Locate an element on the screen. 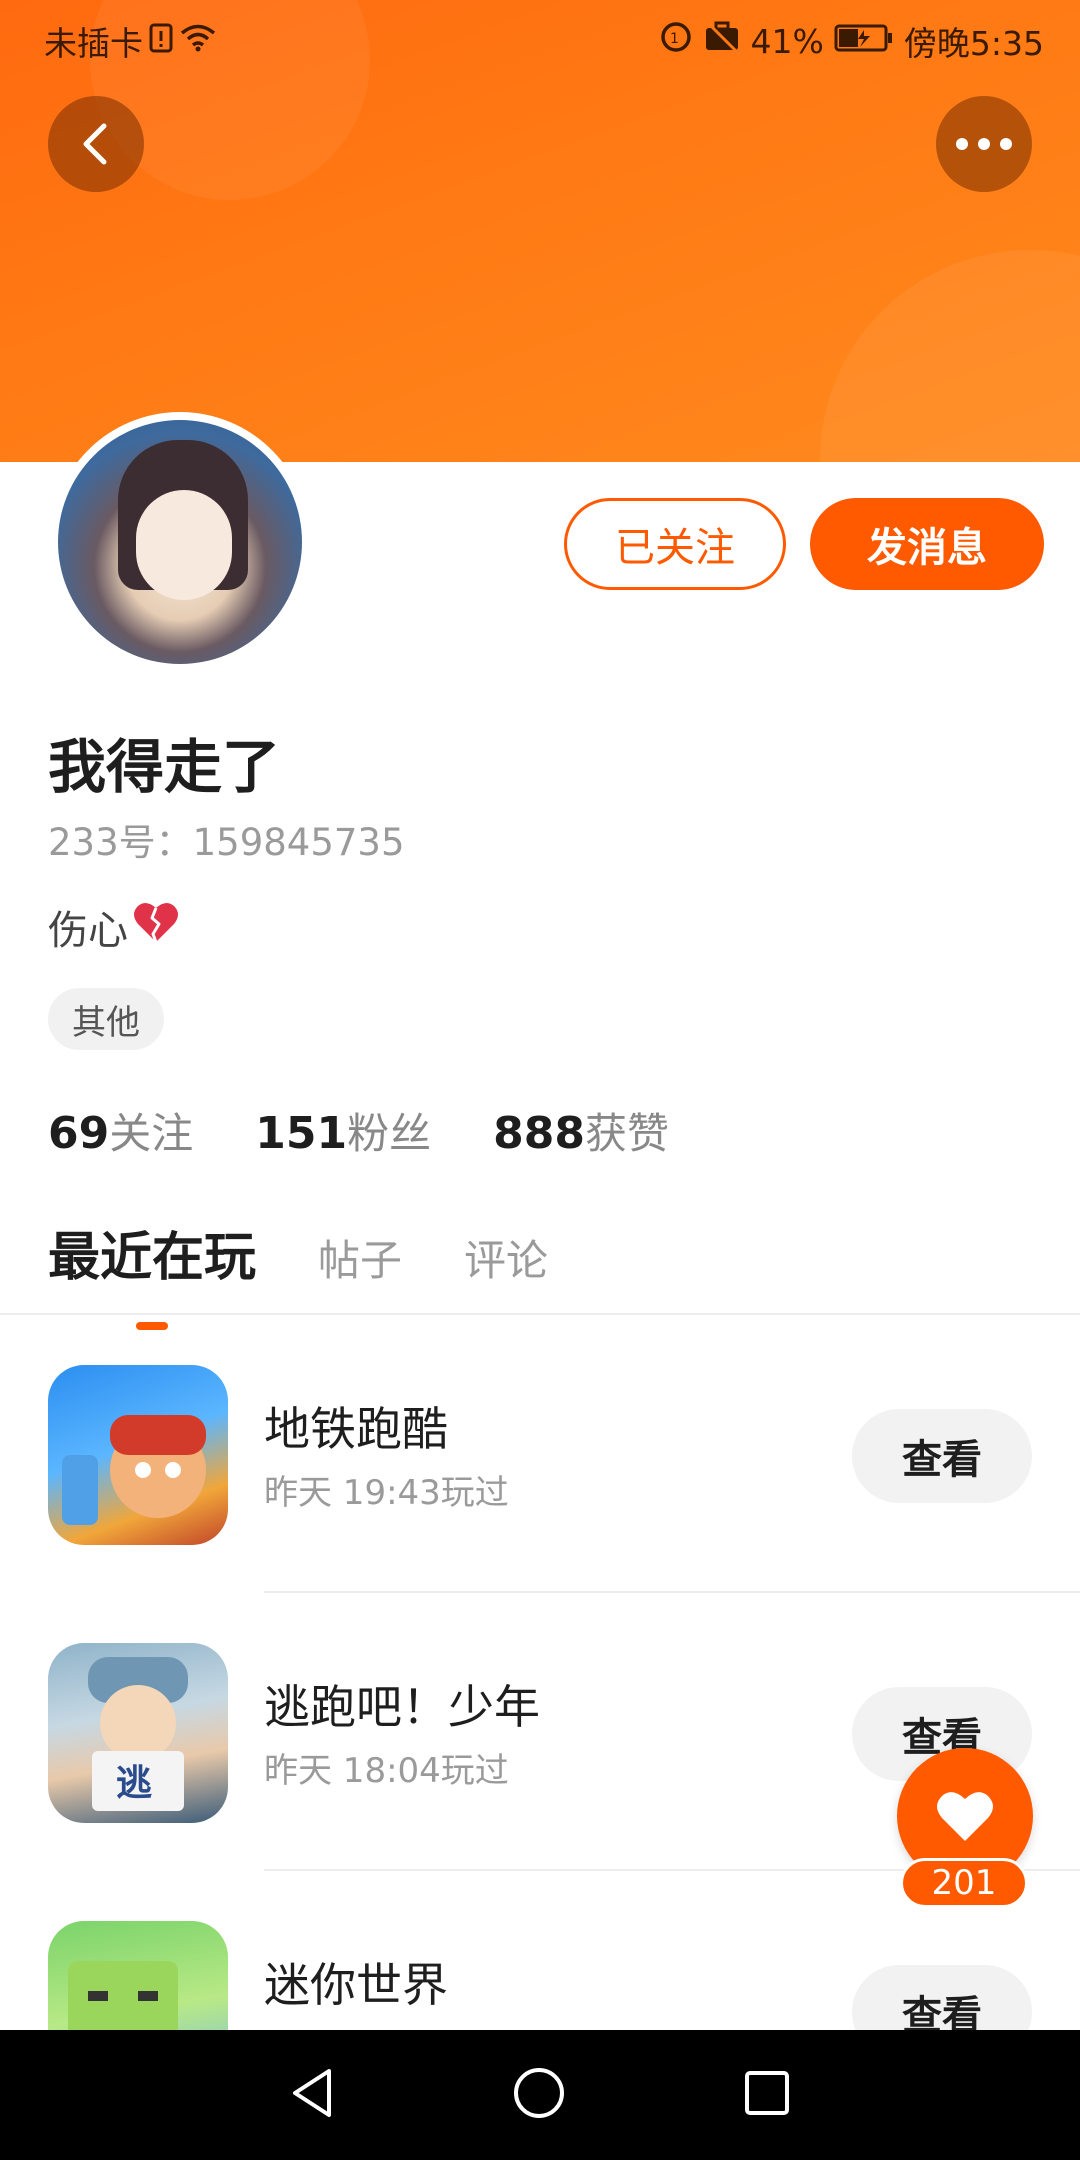 Image resolution: width=1080 pixels, height=2160 pixels. heart-icon is located at coordinates (965, 1816).